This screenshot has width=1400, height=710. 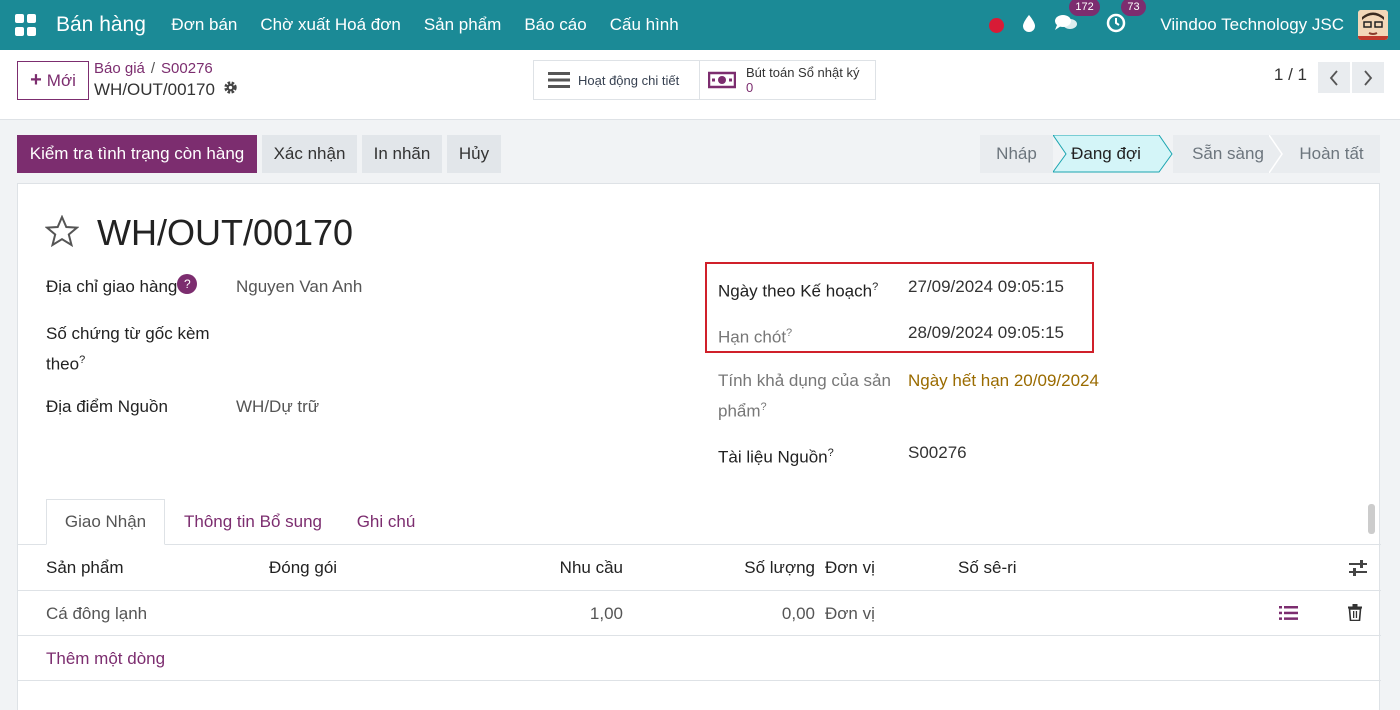 I want to click on company-switcher: Viindoo Technology JSC, so click(x=1252, y=25).